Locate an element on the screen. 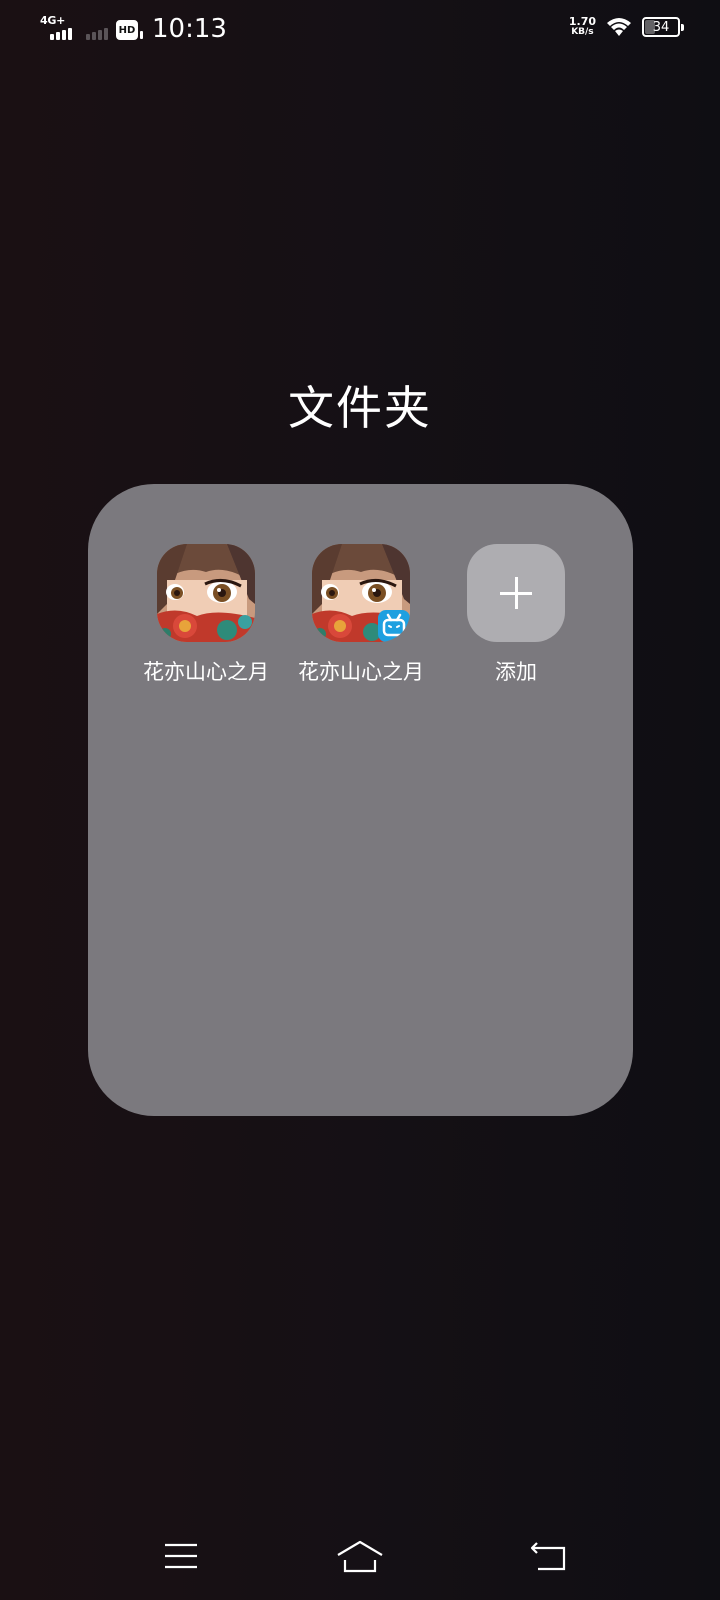 The width and height of the screenshot is (720, 1600). app-item-1: 花亦山心之月 is located at coordinates (206, 615).